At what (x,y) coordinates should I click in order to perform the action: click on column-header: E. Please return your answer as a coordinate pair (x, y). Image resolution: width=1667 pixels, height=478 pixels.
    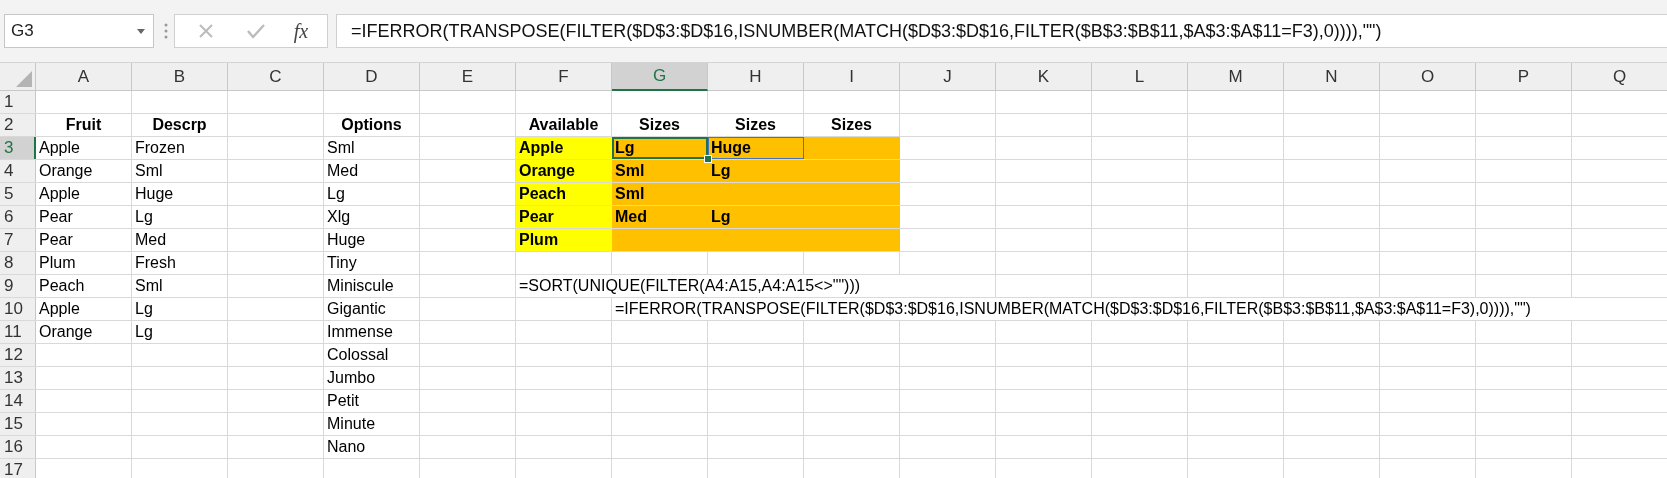
    Looking at the image, I should click on (468, 77).